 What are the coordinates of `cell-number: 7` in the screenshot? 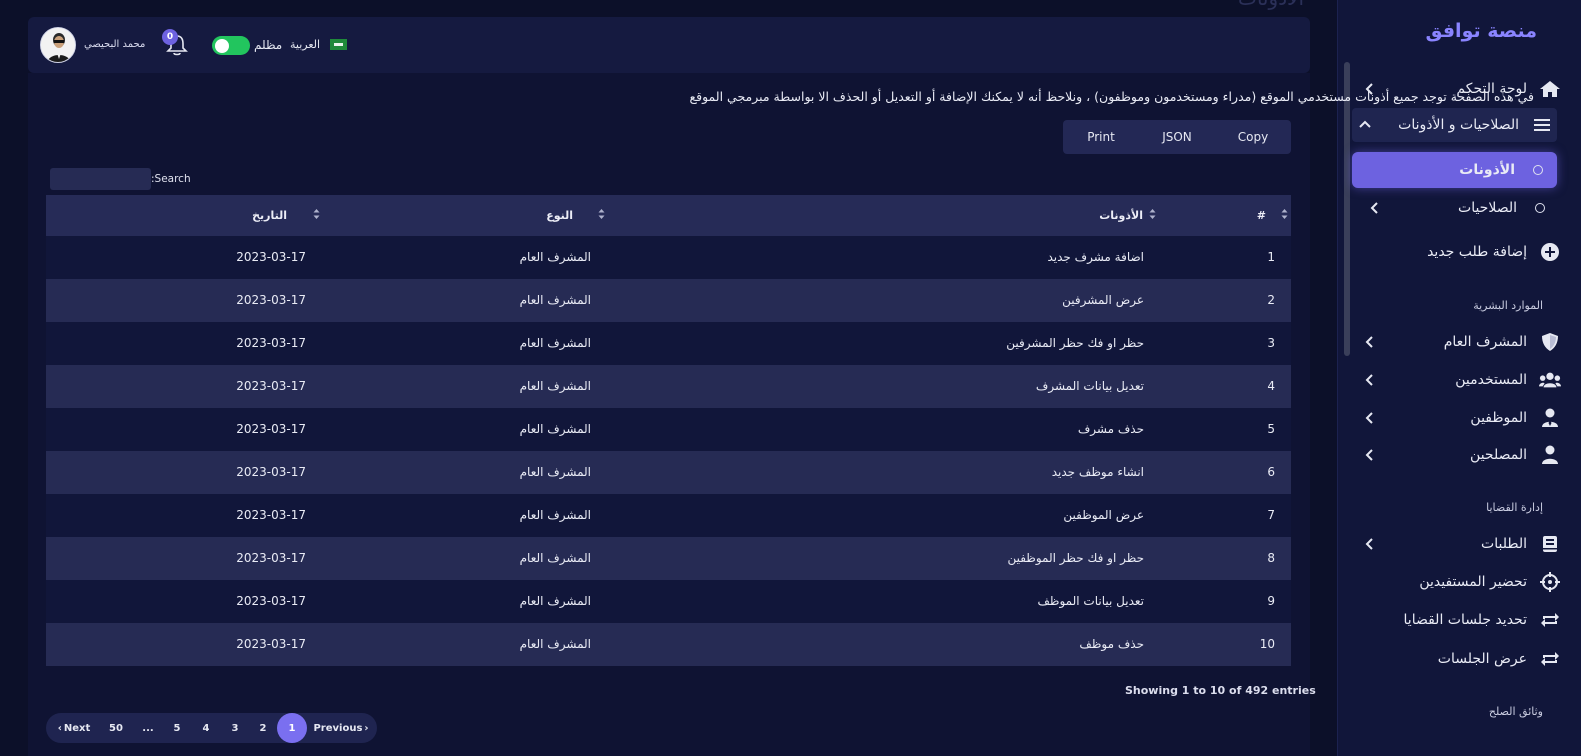 It's located at (1271, 515).